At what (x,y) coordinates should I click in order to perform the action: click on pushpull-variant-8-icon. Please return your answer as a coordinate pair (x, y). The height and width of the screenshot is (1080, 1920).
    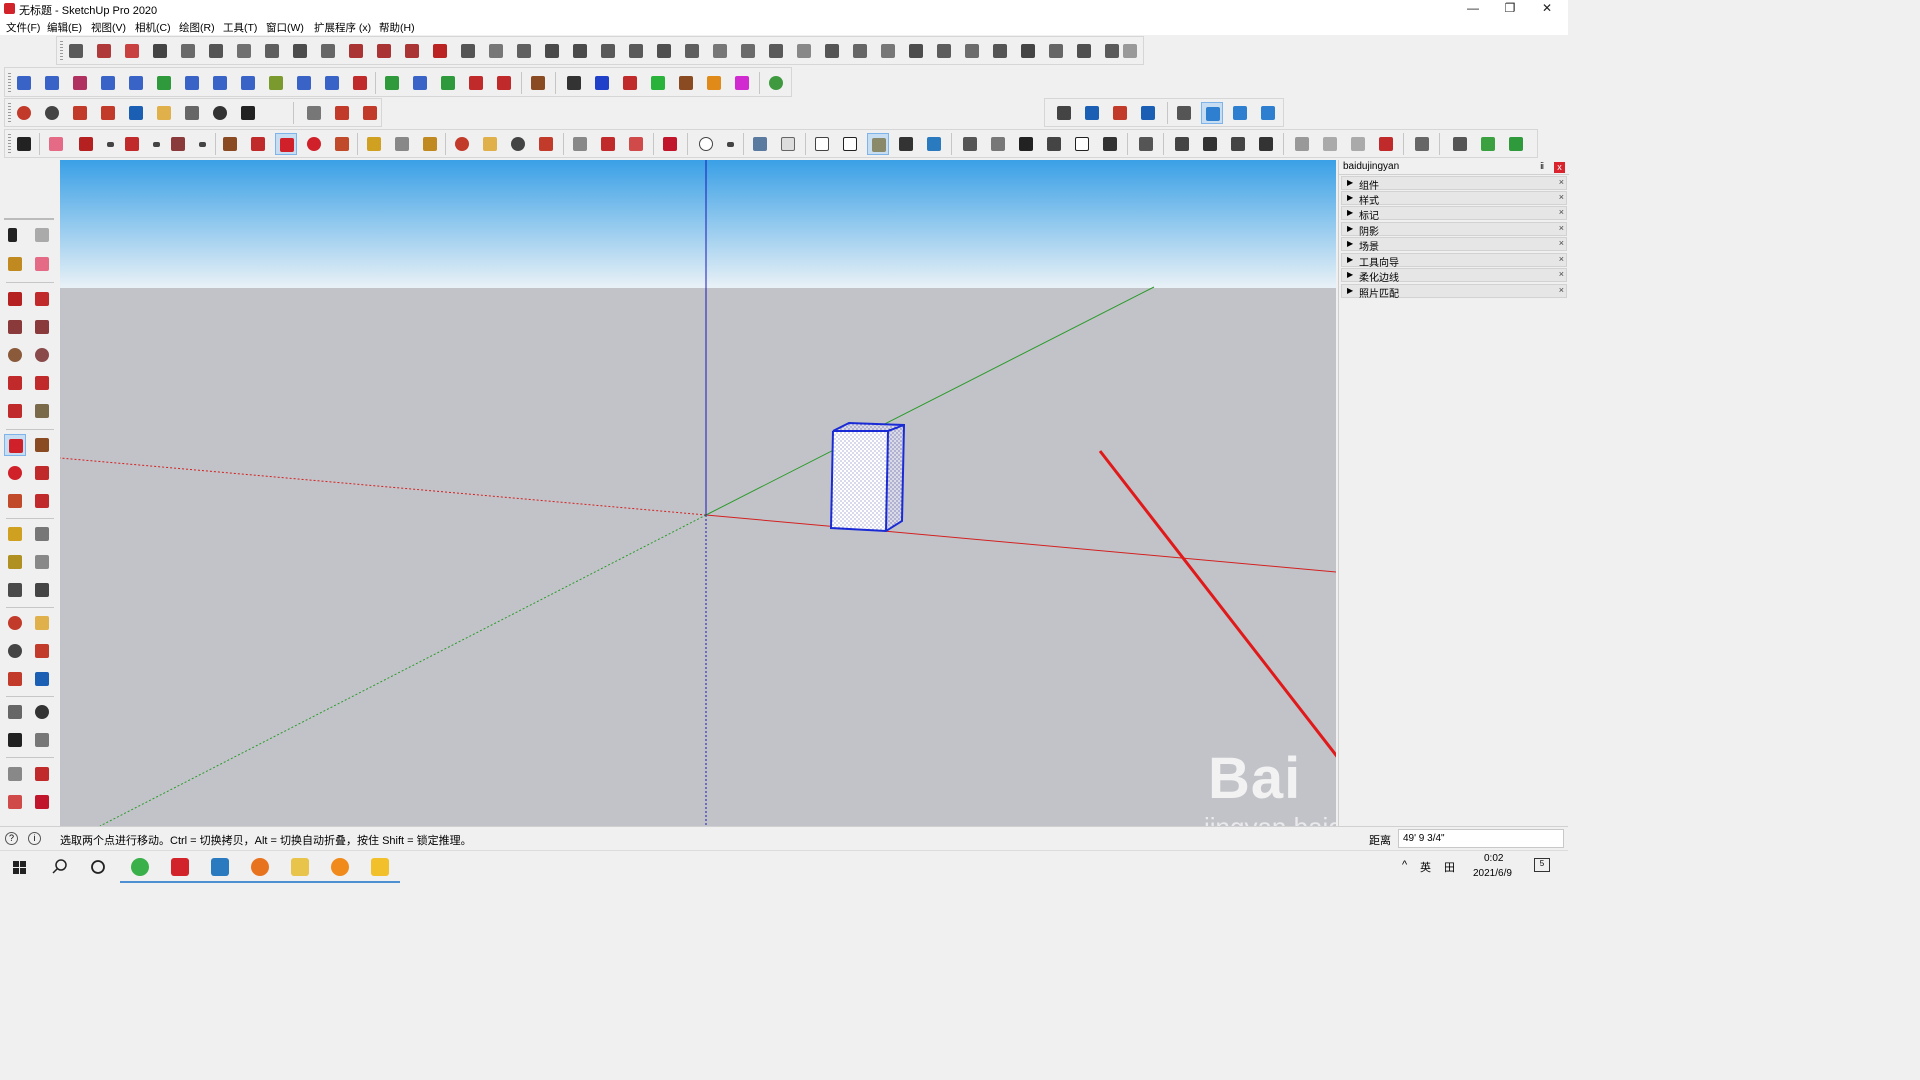
    Looking at the image, I should click on (742, 83).